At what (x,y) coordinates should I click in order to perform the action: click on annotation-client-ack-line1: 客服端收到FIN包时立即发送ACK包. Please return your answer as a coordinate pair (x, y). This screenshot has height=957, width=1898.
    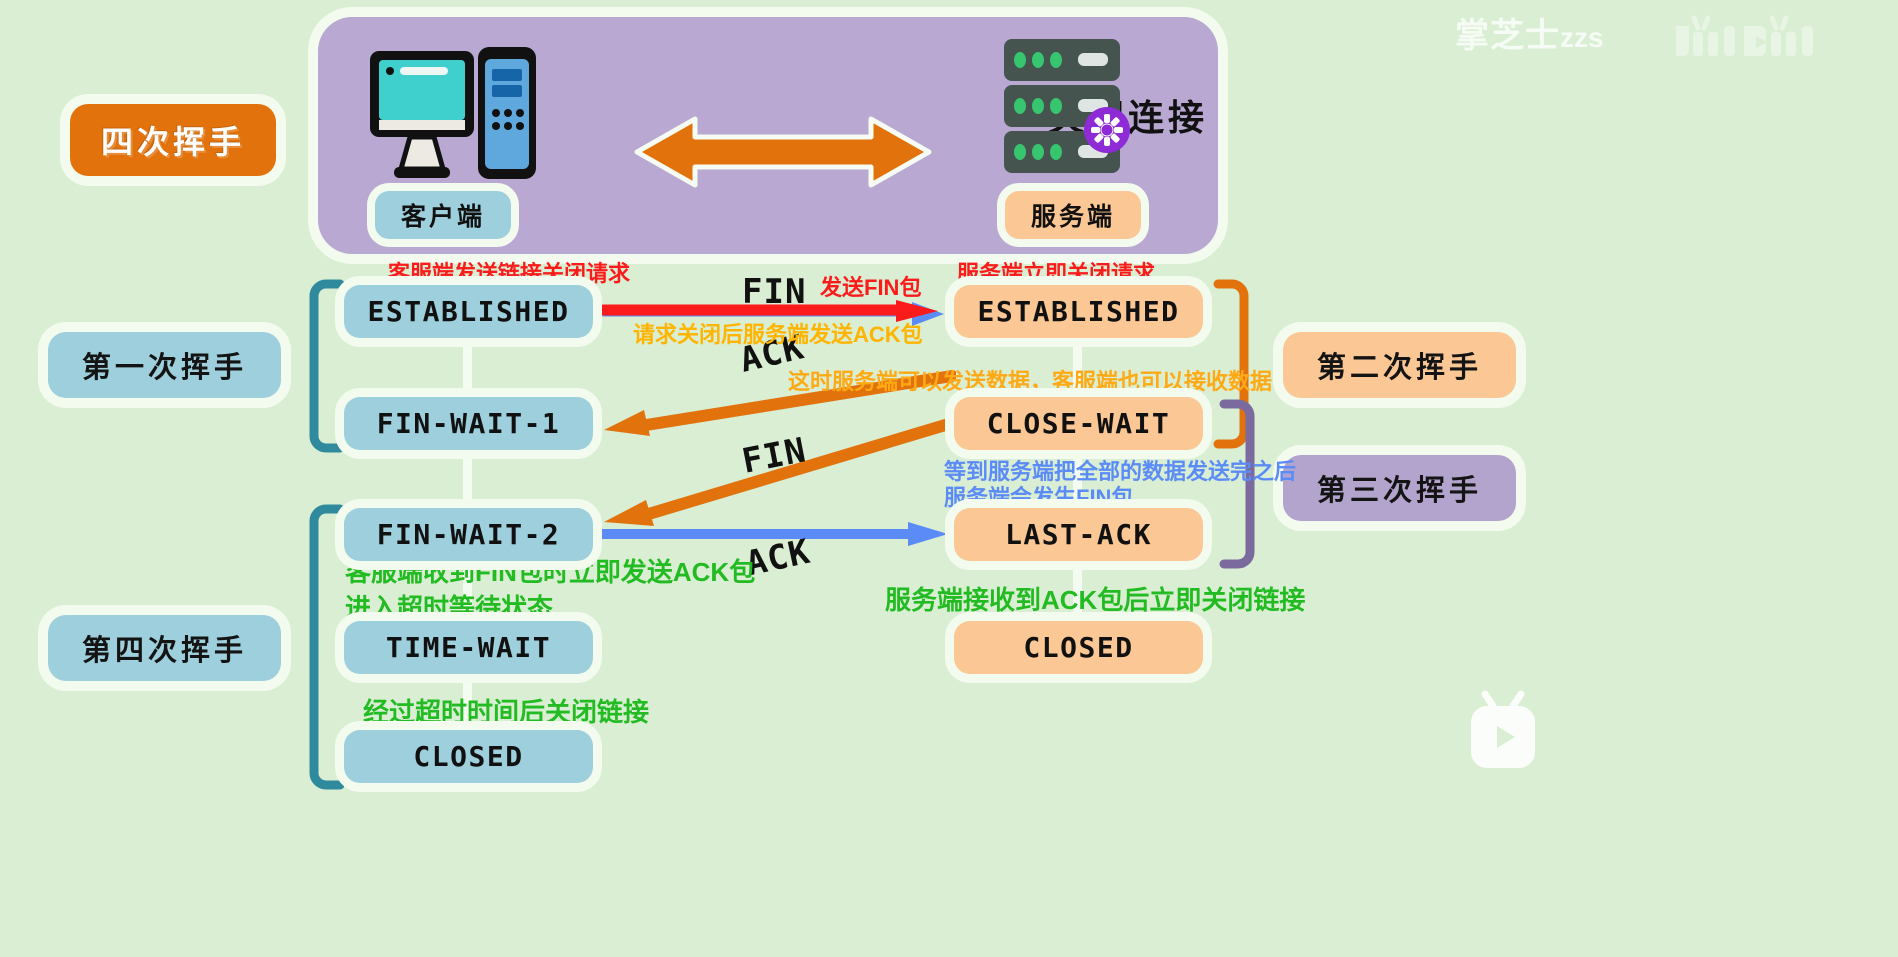
    Looking at the image, I should click on (550, 572).